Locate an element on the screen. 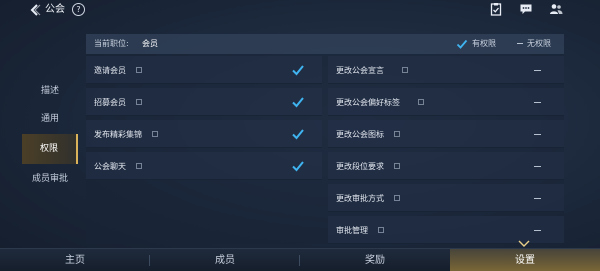 The width and height of the screenshot is (600, 271). sidebar-item-description: 描述 is located at coordinates (50, 91).